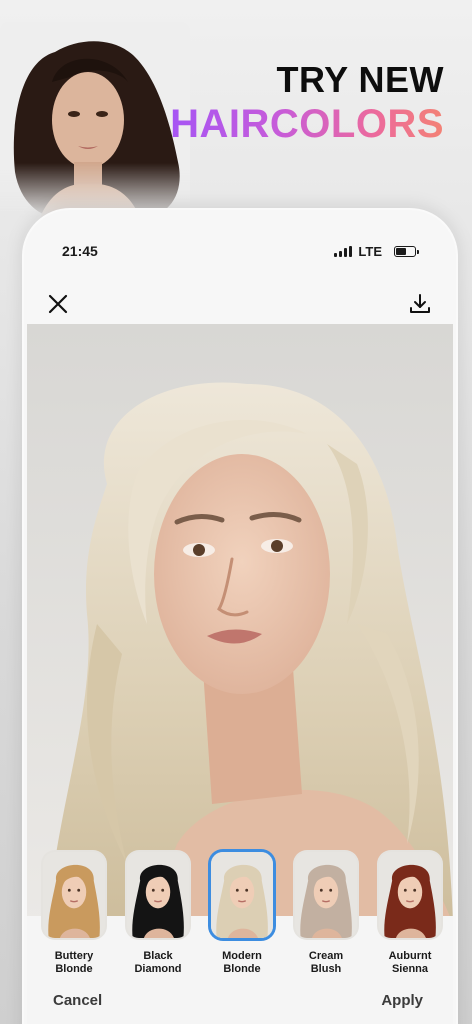 Image resolution: width=472 pixels, height=1024 pixels. Describe the element at coordinates (360, 79) in the screenshot. I see `headline-line1: TRY NEW` at that location.